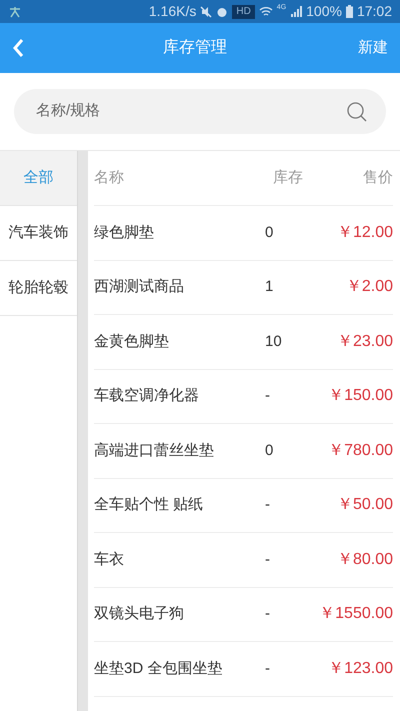  Describe the element at coordinates (360, 450) in the screenshot. I see `table-cell-text: ￥780.00` at that location.